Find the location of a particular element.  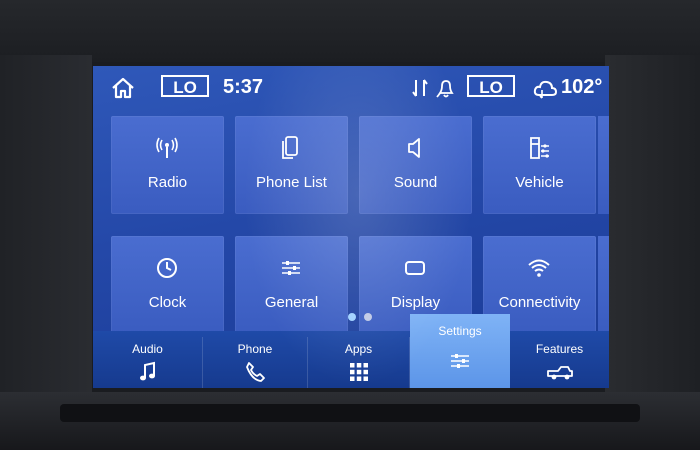

nav-label: Audio is located at coordinates (147, 349).